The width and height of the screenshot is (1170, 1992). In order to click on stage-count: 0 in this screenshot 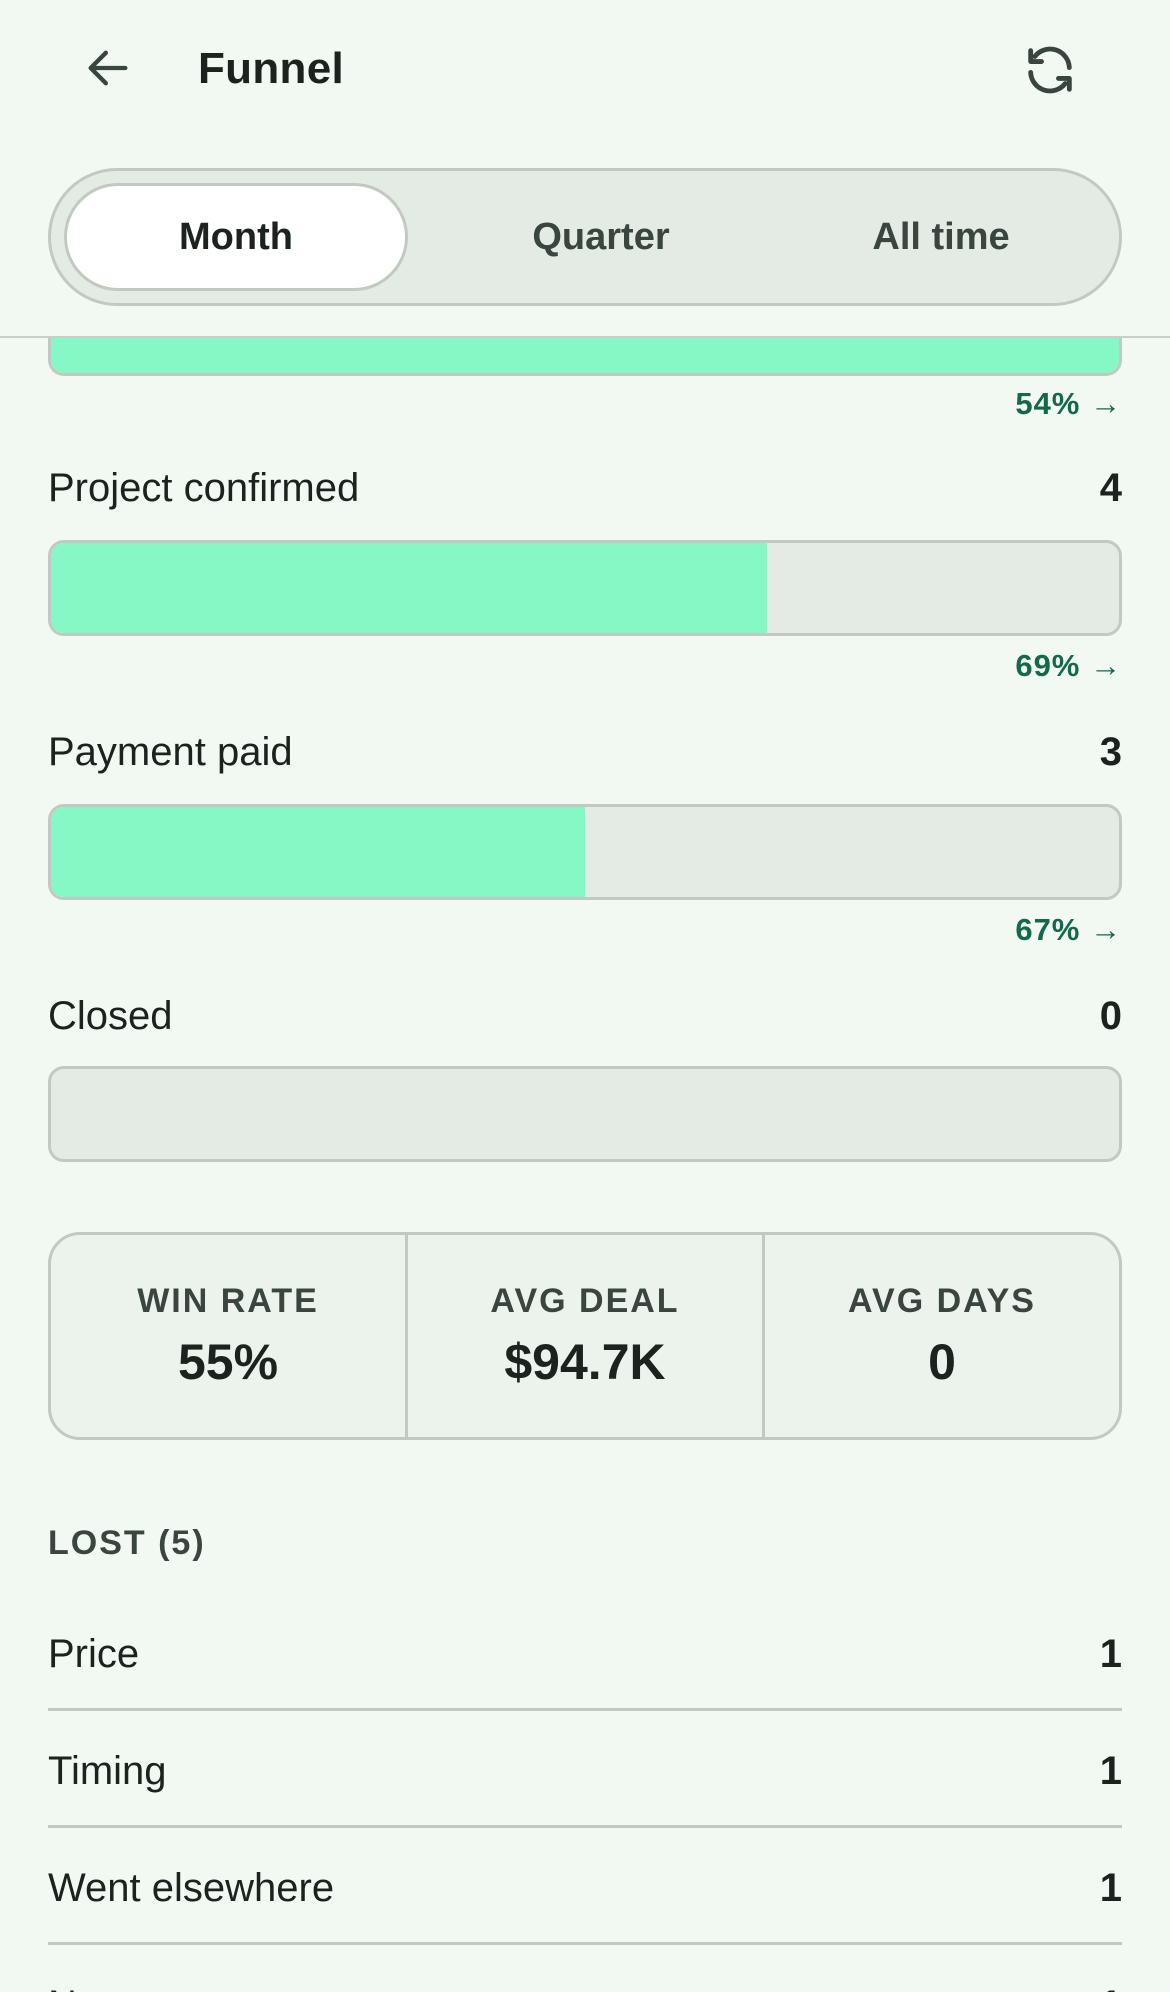, I will do `click(1110, 1016)`.